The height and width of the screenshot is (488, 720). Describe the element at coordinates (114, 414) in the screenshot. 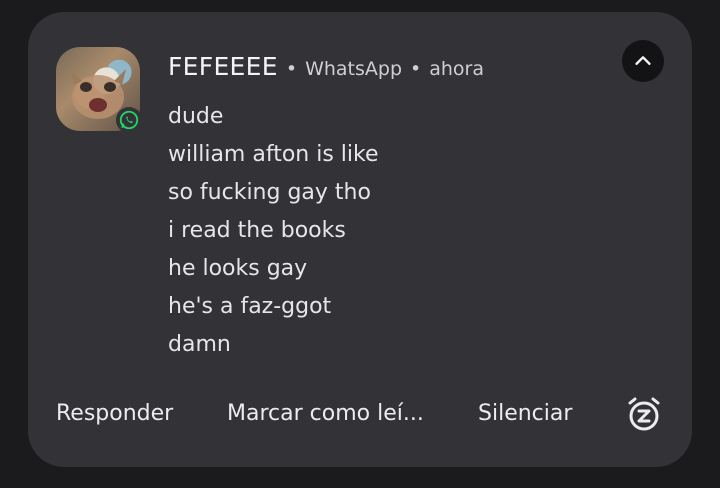

I see `reply-button: Responder` at that location.